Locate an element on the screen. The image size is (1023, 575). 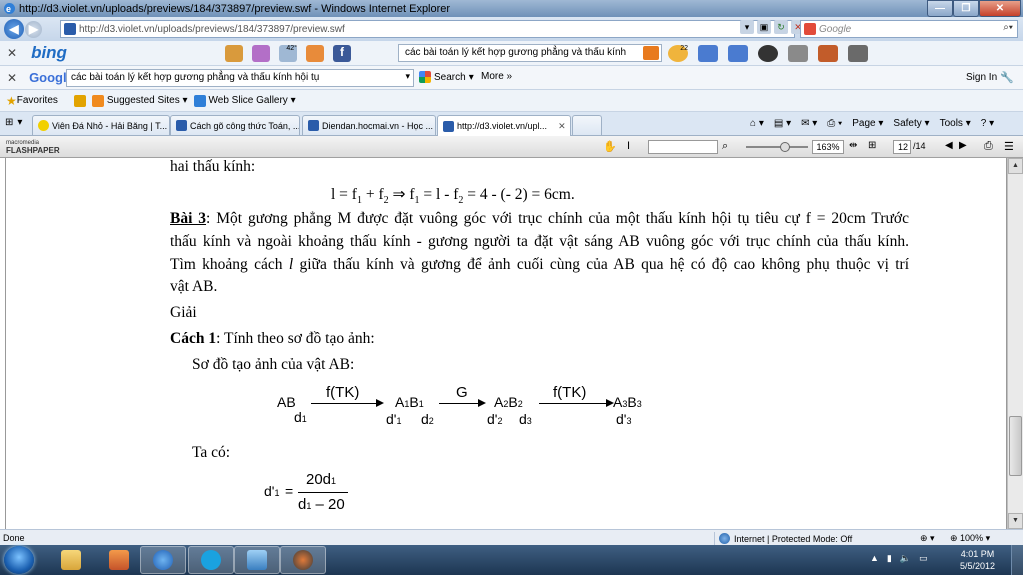
news-icon is located at coordinates (234, 53).